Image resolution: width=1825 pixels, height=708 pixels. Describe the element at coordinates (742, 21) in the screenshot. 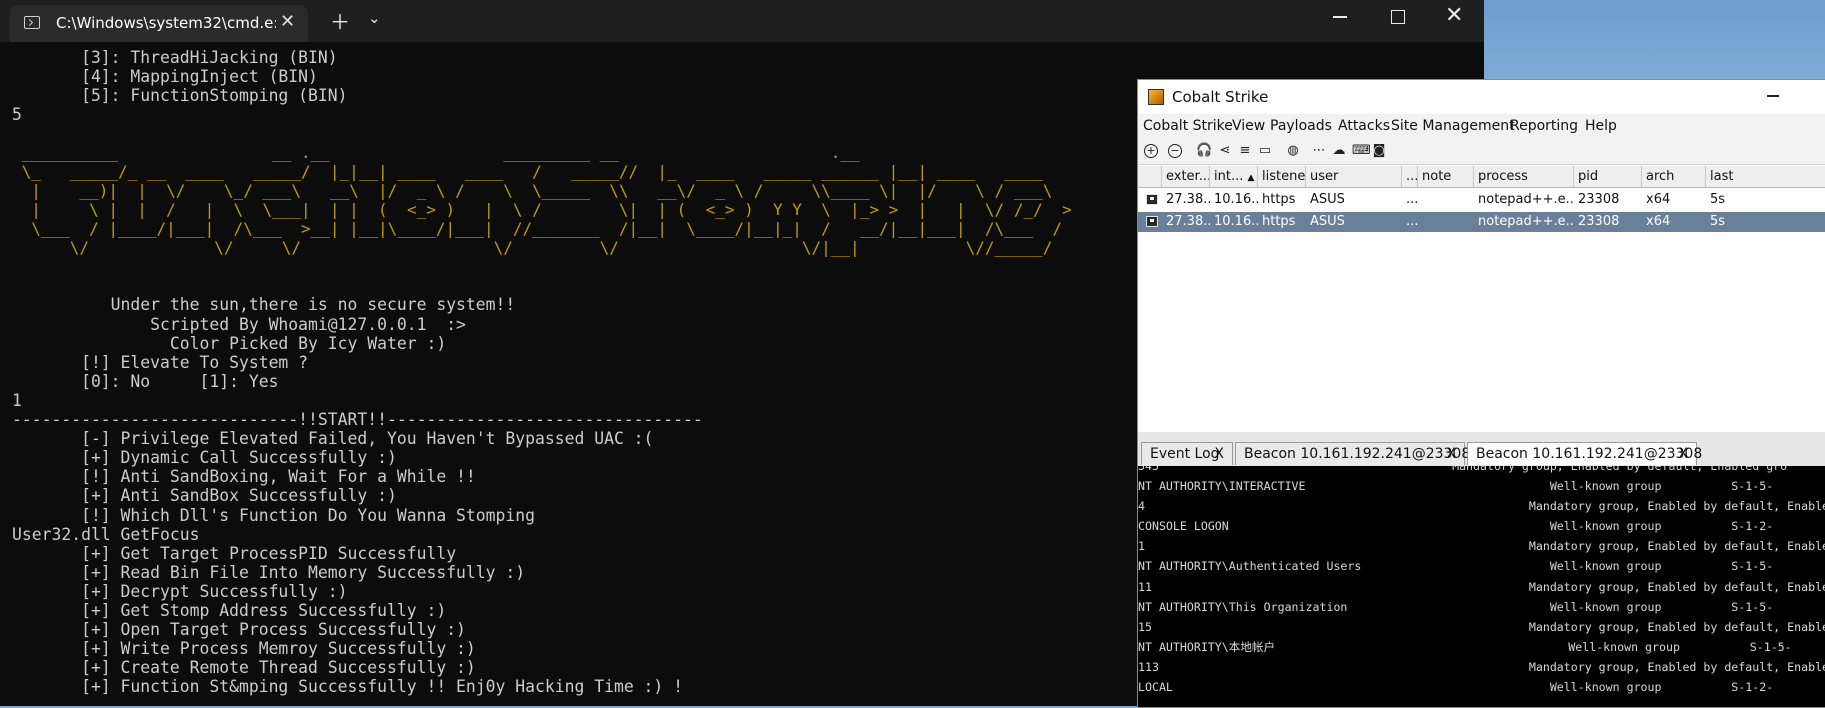

I see `terminal-titlebar: C:\Windows\system32\cmd.e: ✕ ＋ ⌄ ✕` at that location.